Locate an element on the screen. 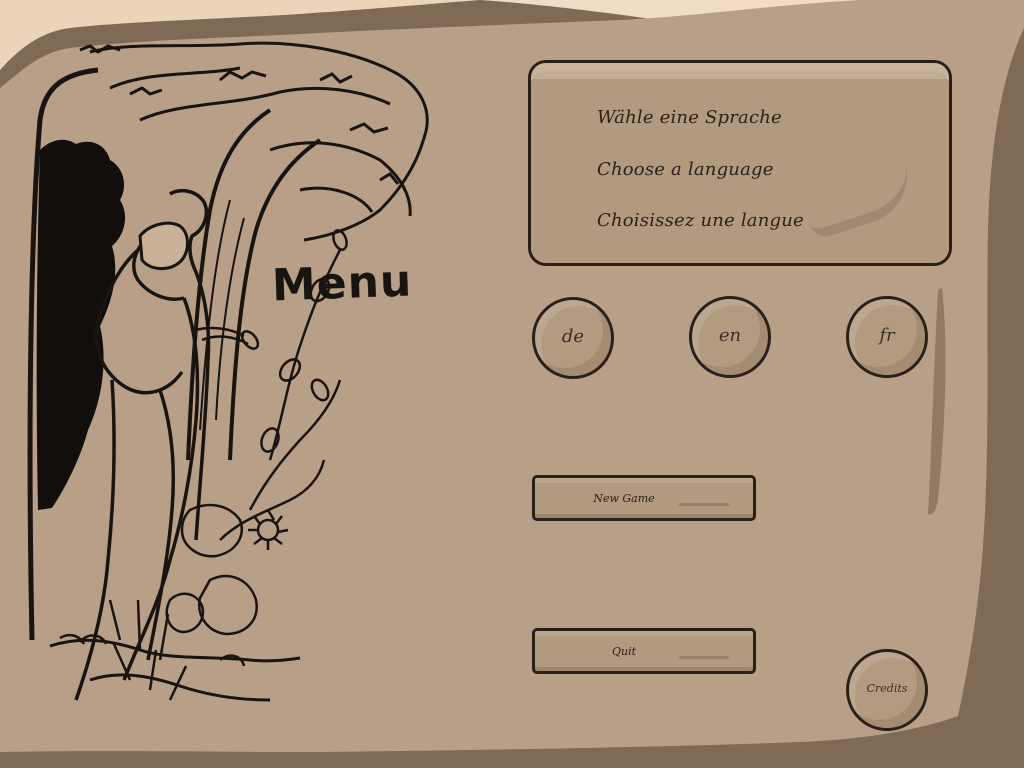  credits-label: Credits is located at coordinates (887, 688).